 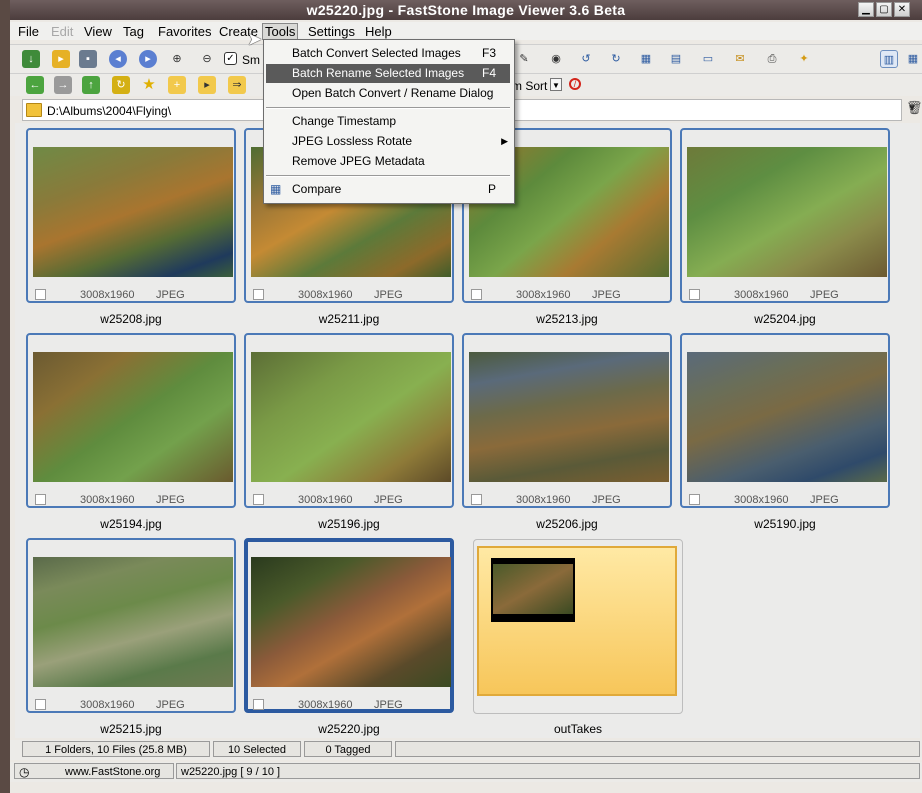 What do you see at coordinates (88, 59) in the screenshot?
I see `save-icon: ▪` at bounding box center [88, 59].